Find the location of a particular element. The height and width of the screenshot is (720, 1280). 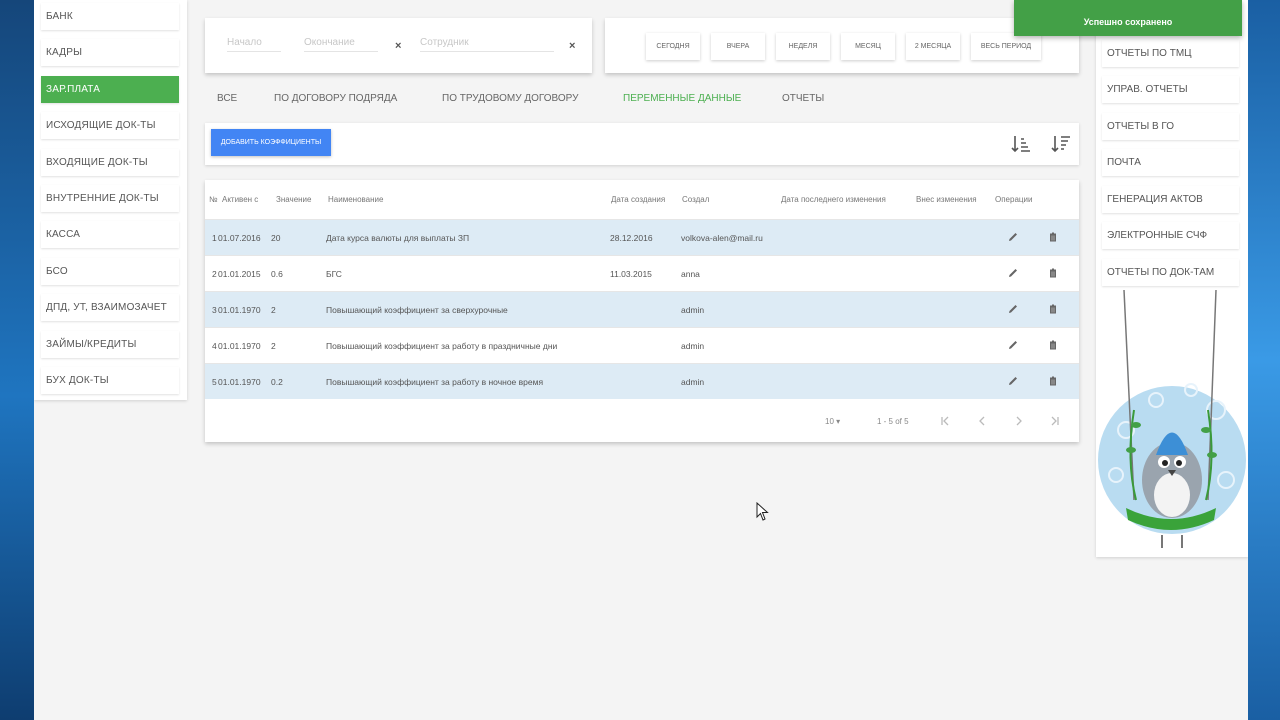

cell-value: 20 is located at coordinates (276, 238).